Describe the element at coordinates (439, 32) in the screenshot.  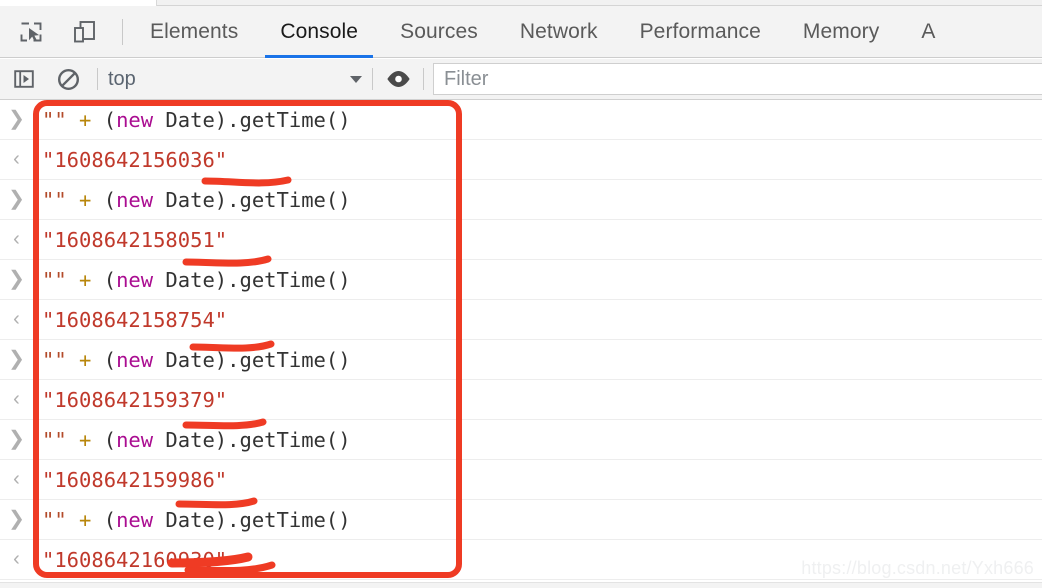
I see `tab-sources: Sources` at that location.